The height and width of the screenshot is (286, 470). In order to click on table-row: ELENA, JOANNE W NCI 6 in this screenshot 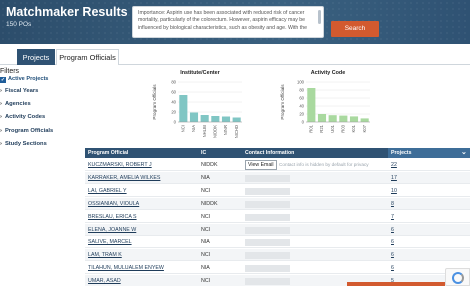, I will do `click(277, 229)`.